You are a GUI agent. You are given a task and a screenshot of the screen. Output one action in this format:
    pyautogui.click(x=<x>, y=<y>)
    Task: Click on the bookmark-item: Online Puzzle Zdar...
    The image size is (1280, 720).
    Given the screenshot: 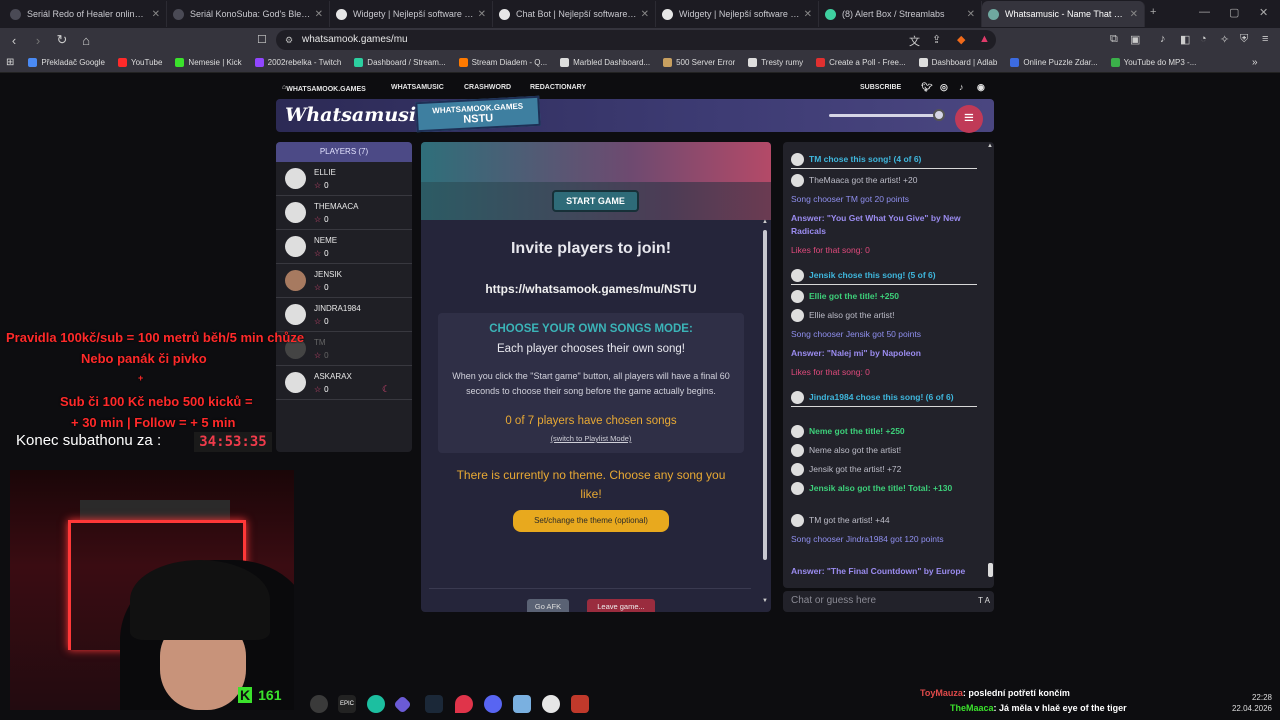 What is the action you would take?
    pyautogui.click(x=1054, y=62)
    